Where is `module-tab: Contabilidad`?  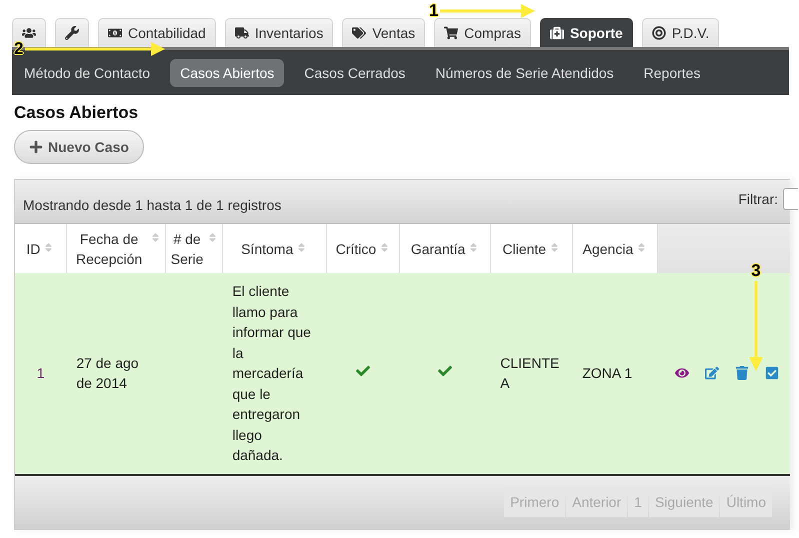 module-tab: Contabilidad is located at coordinates (157, 32).